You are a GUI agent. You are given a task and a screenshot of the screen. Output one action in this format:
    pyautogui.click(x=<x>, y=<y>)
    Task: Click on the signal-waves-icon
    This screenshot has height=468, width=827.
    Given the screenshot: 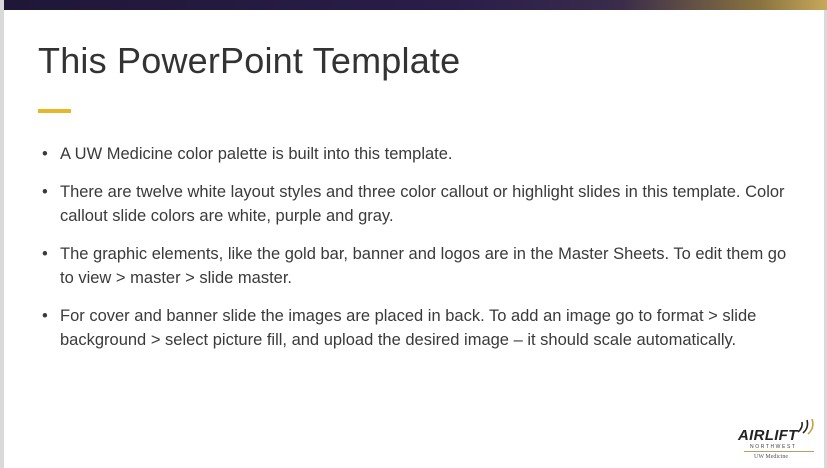 What is the action you would take?
    pyautogui.click(x=805, y=427)
    